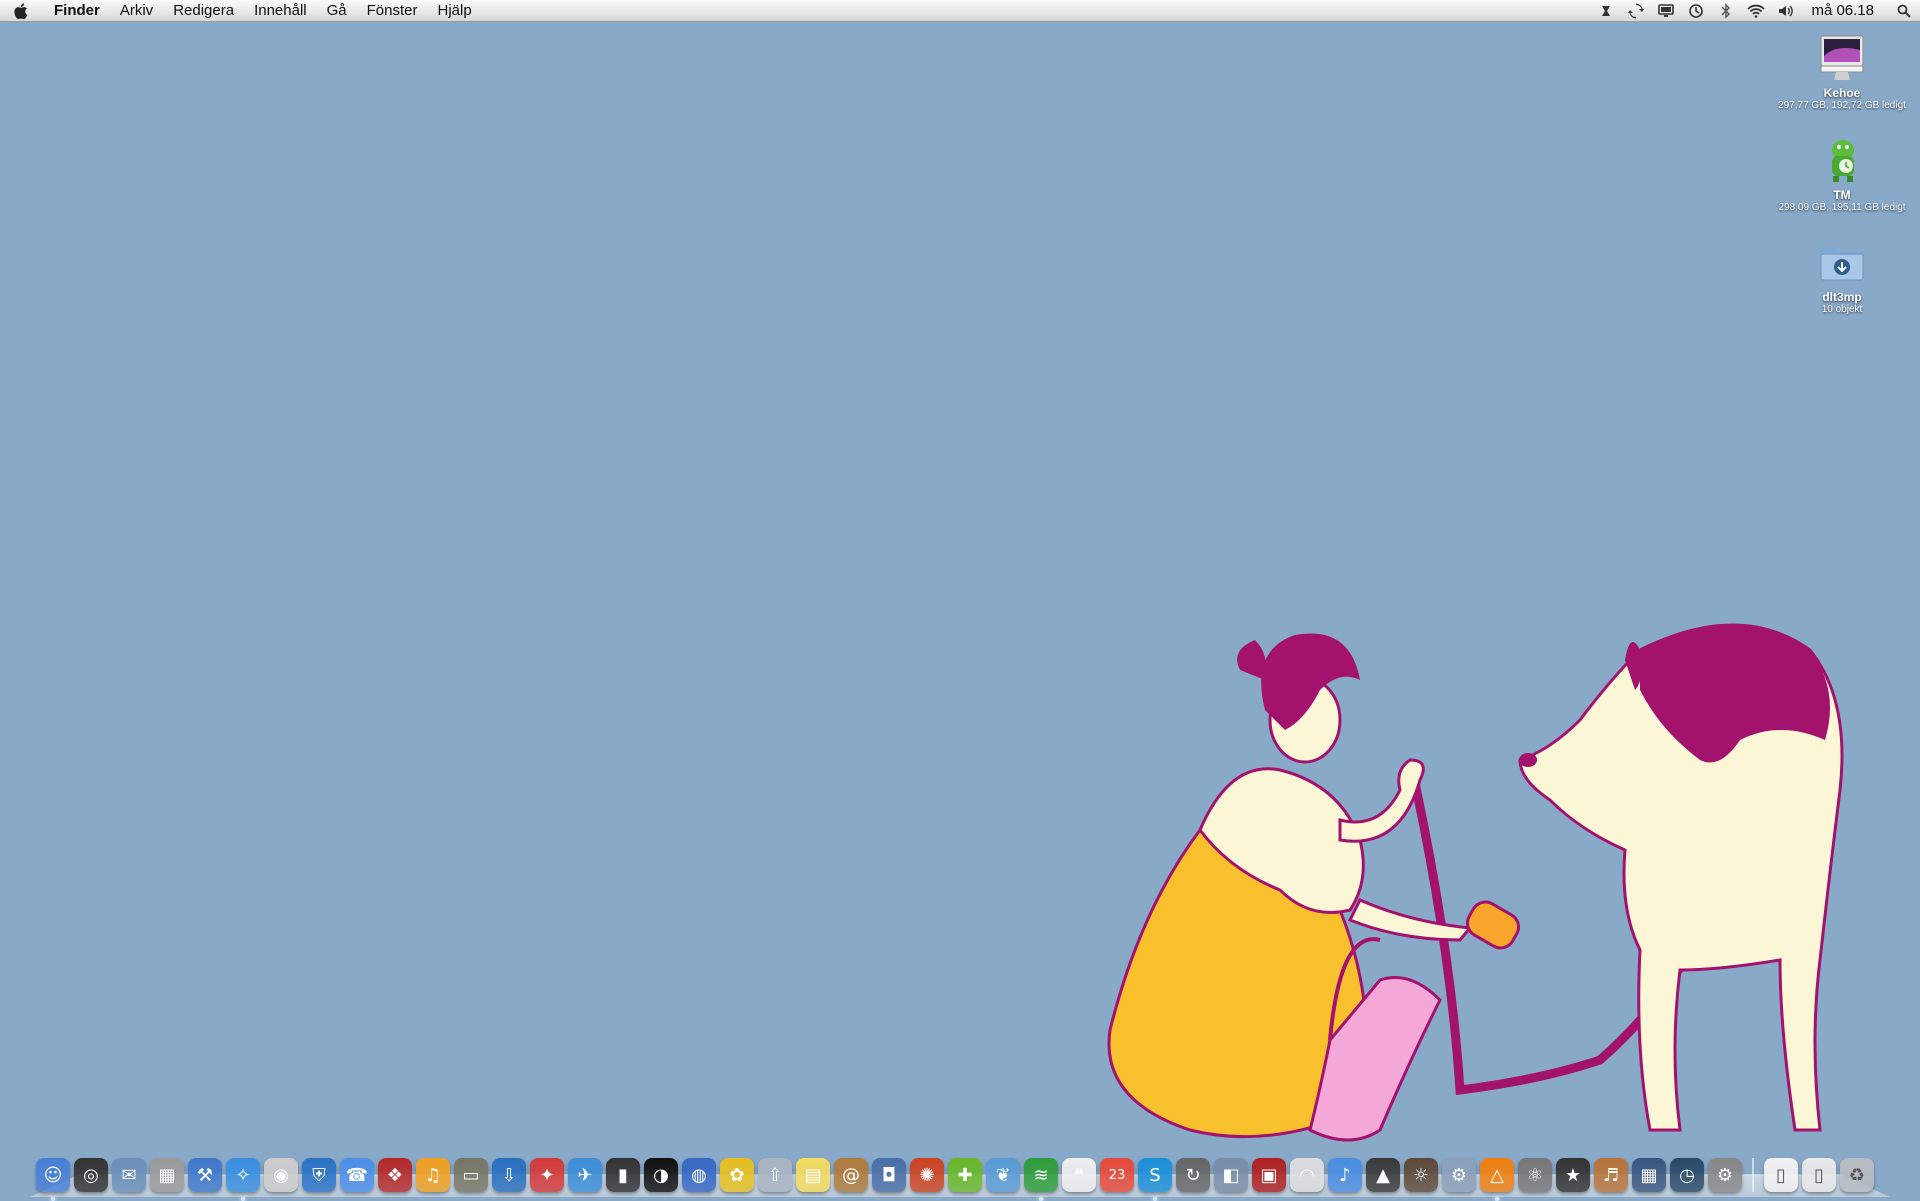  What do you see at coordinates (1726, 11) in the screenshot?
I see `bluetooth-icon` at bounding box center [1726, 11].